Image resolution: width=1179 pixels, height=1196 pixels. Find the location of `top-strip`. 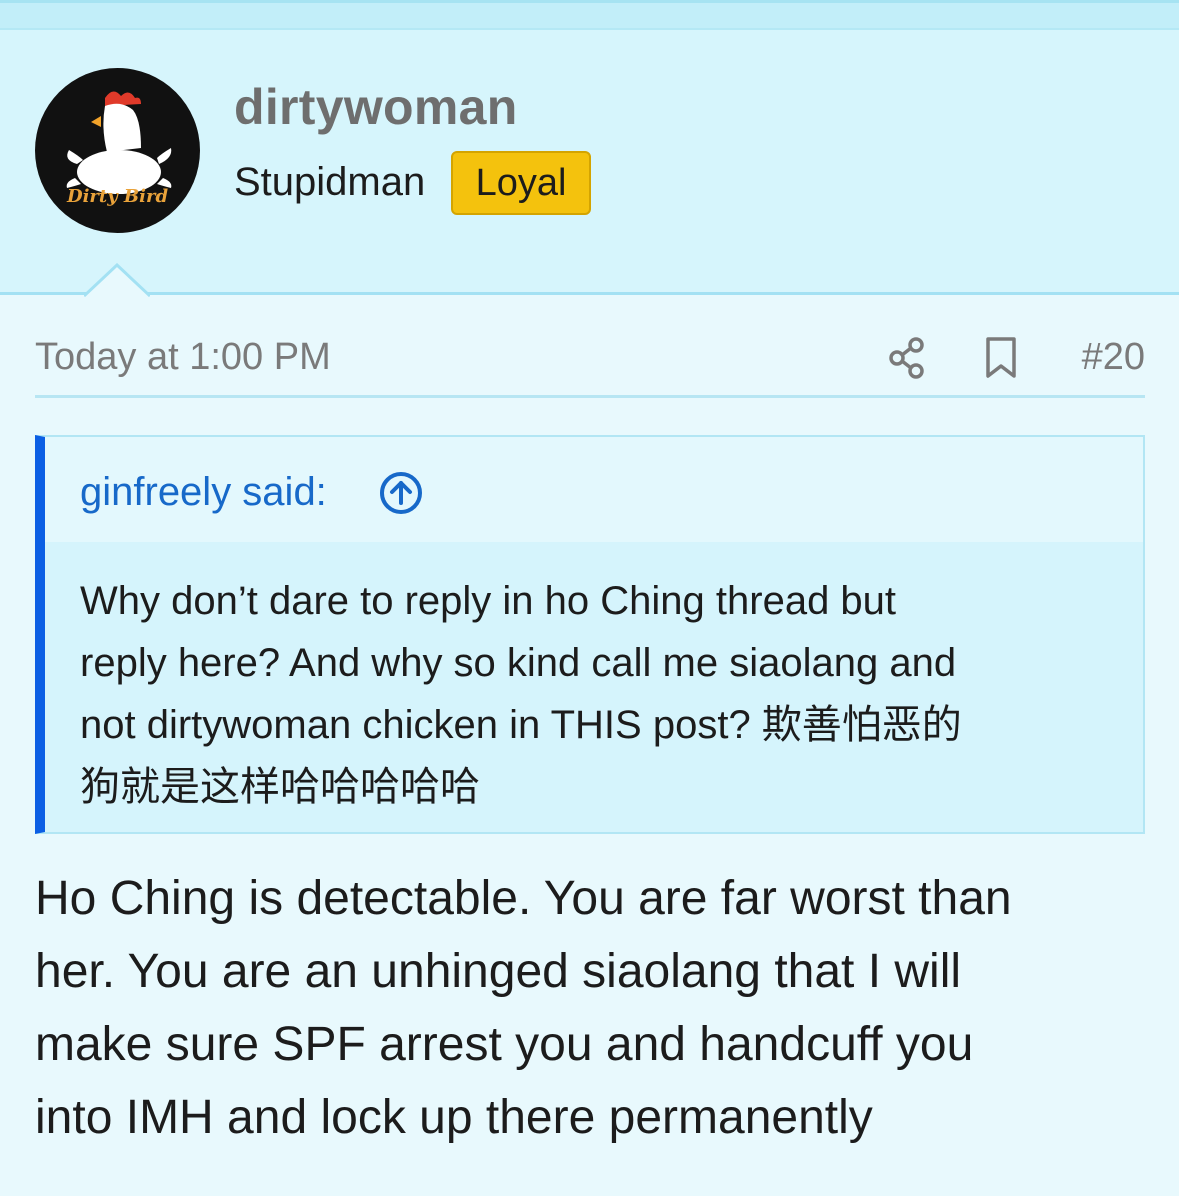

top-strip is located at coordinates (589, 15).